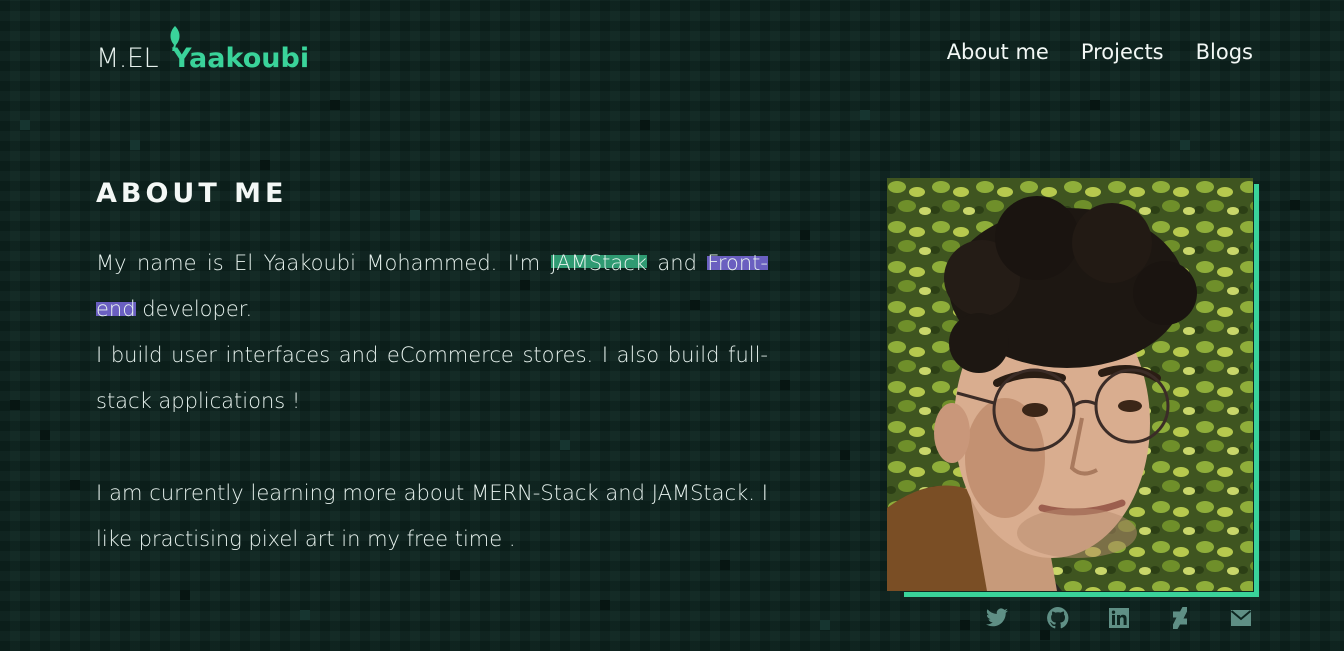 This screenshot has width=1344, height=651. I want to click on section-title: ABOUT ME, so click(192, 193).